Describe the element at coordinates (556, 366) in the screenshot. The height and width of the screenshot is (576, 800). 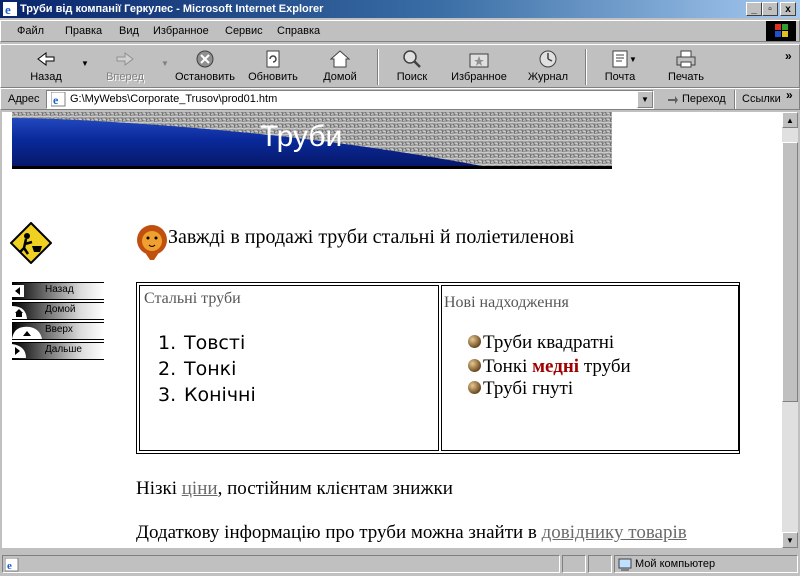
I see `highlight-copper: медні` at that location.